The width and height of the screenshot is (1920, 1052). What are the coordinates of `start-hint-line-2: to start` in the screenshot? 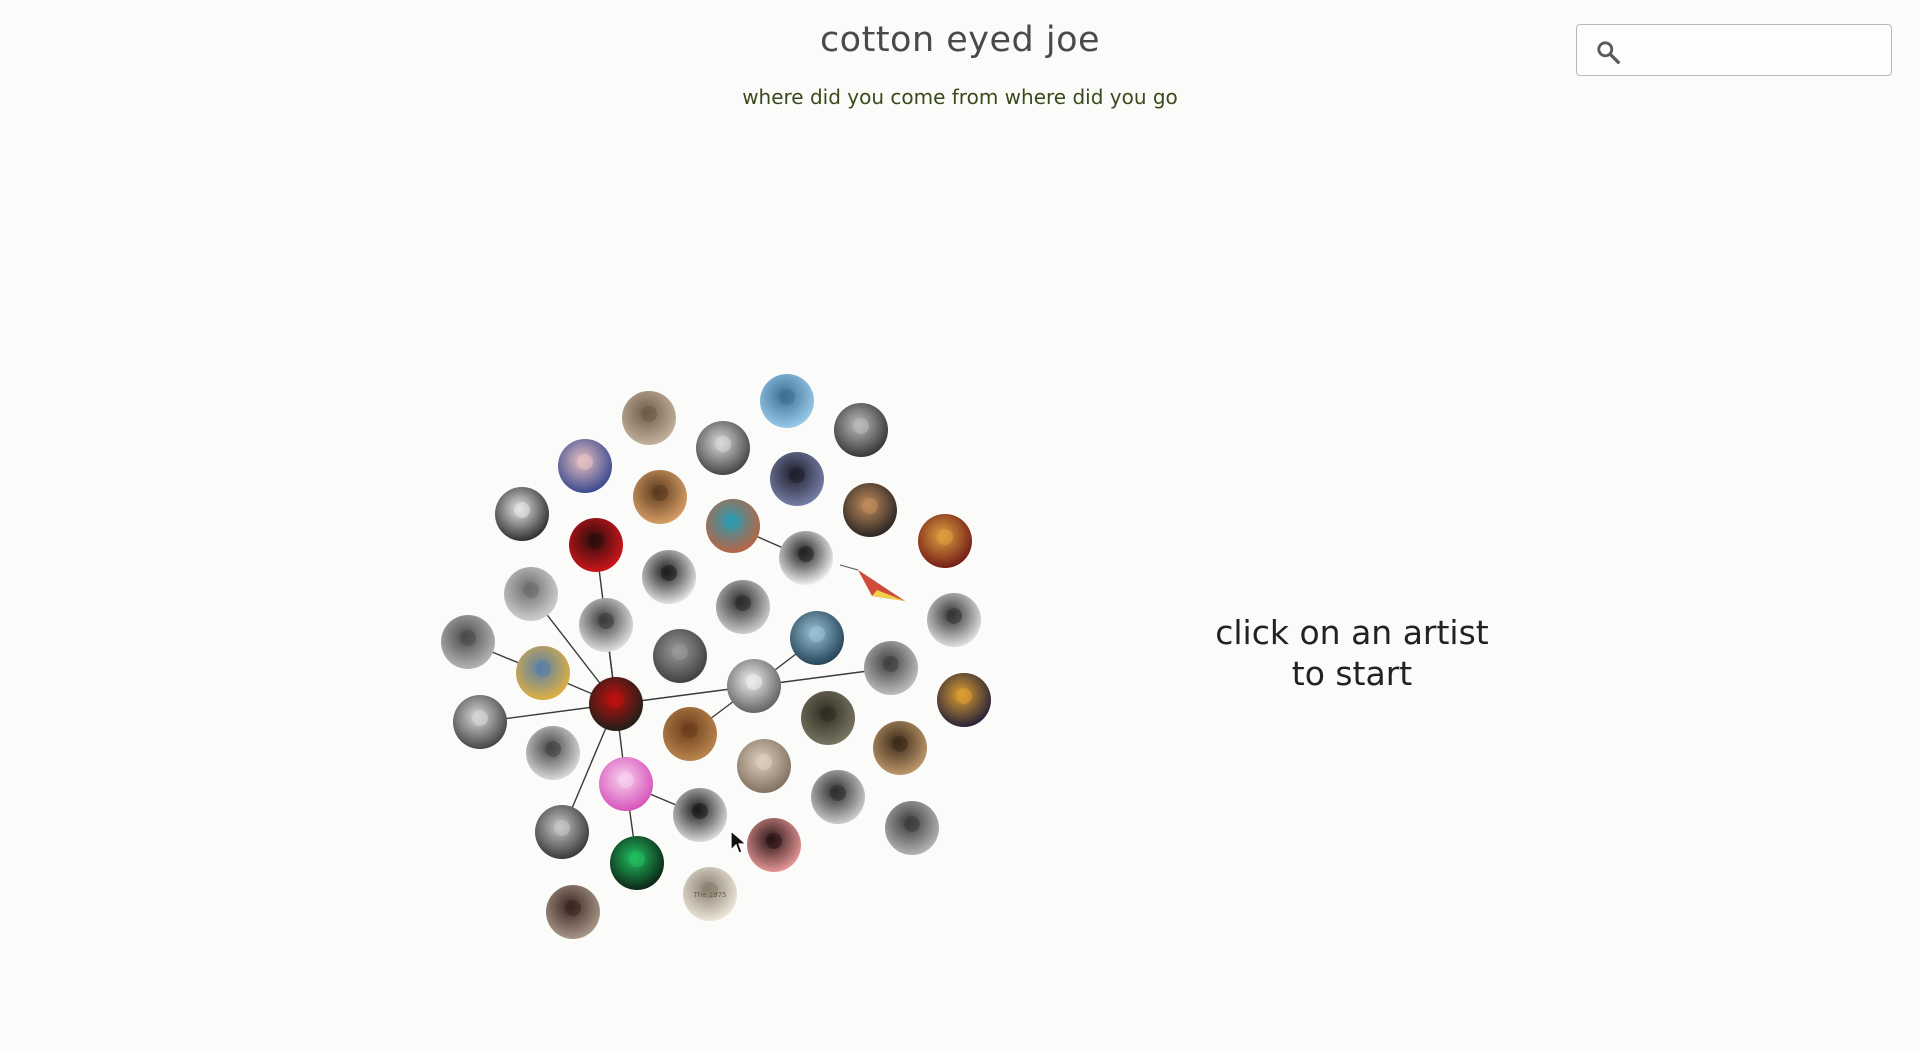 It's located at (1352, 673).